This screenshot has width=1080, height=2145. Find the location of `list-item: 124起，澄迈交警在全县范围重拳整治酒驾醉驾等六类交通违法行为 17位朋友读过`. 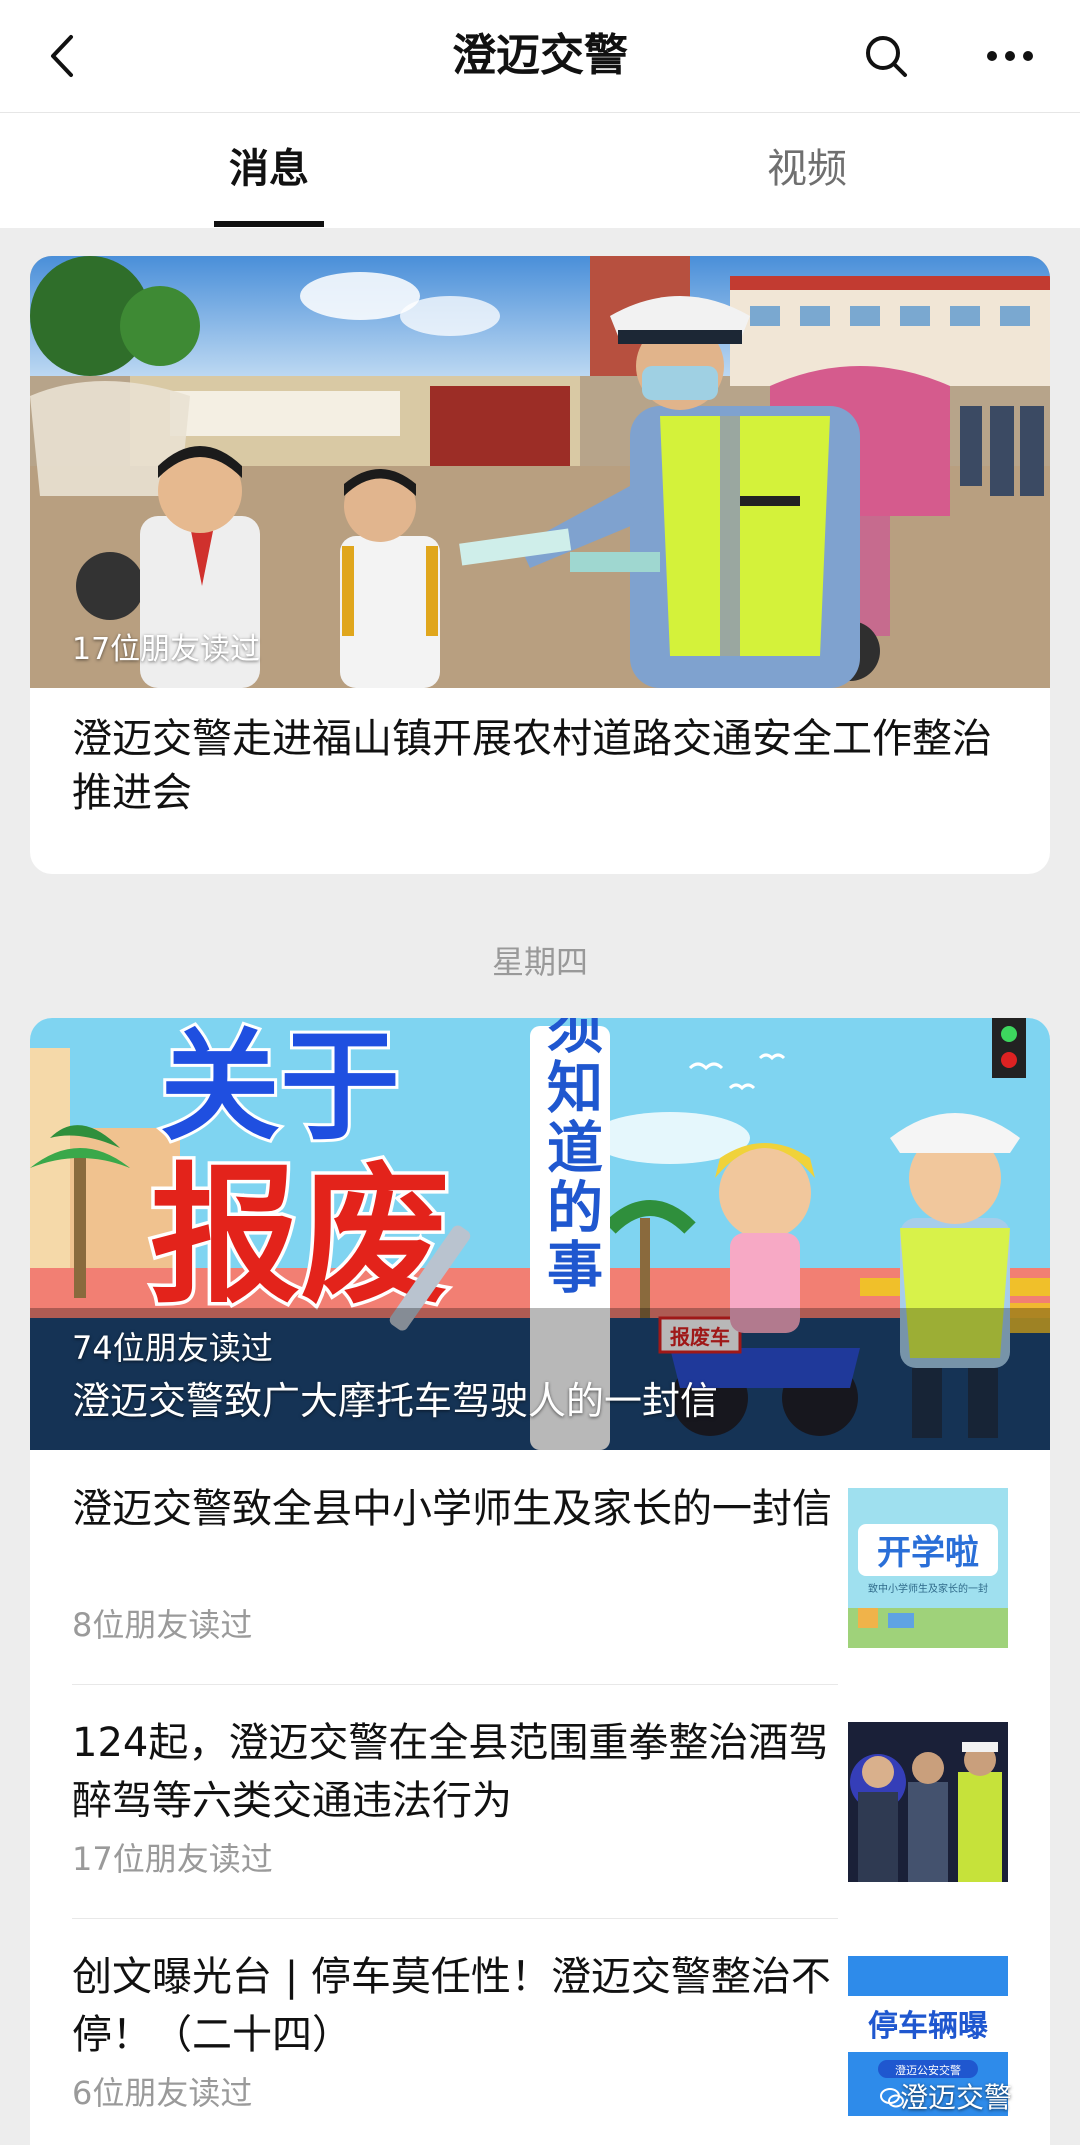

list-item: 124起，澄迈交警在全县范围重拳整治酒驾醉驾等六类交通违法行为 17位朋友读过 is located at coordinates (540, 1801).